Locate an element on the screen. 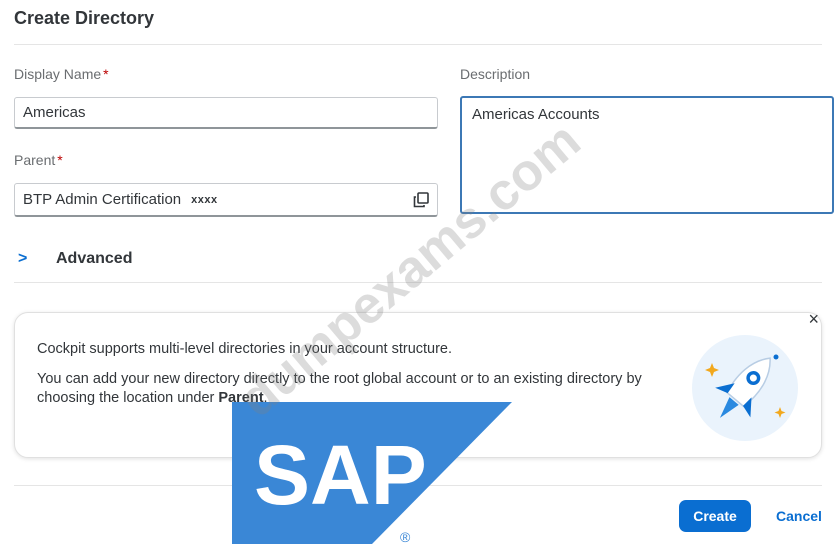 This screenshot has height=544, width=836. advanced-divider is located at coordinates (418, 282).